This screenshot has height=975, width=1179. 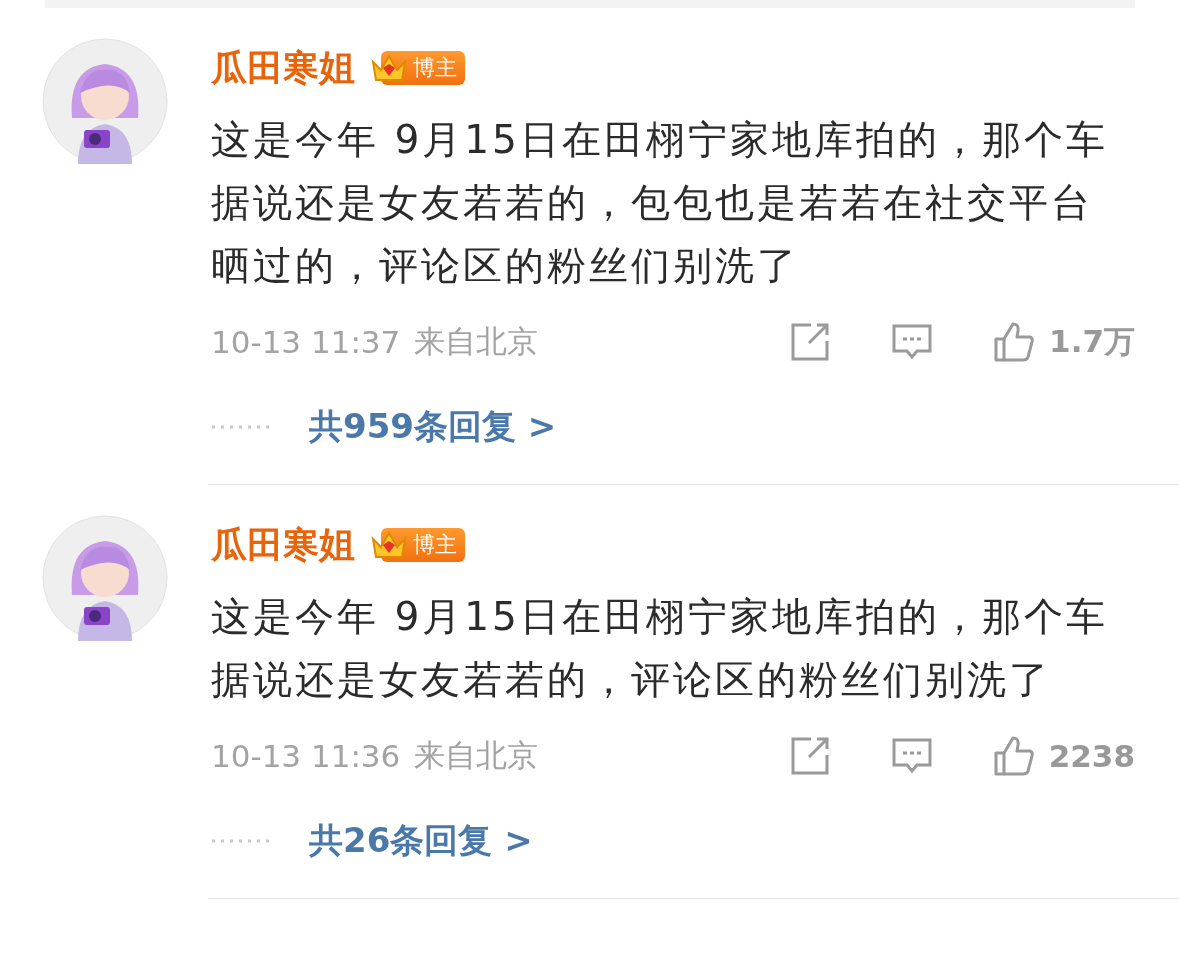 What do you see at coordinates (421, 841) in the screenshot?
I see `view-replies-link: 共26条回复 >` at bounding box center [421, 841].